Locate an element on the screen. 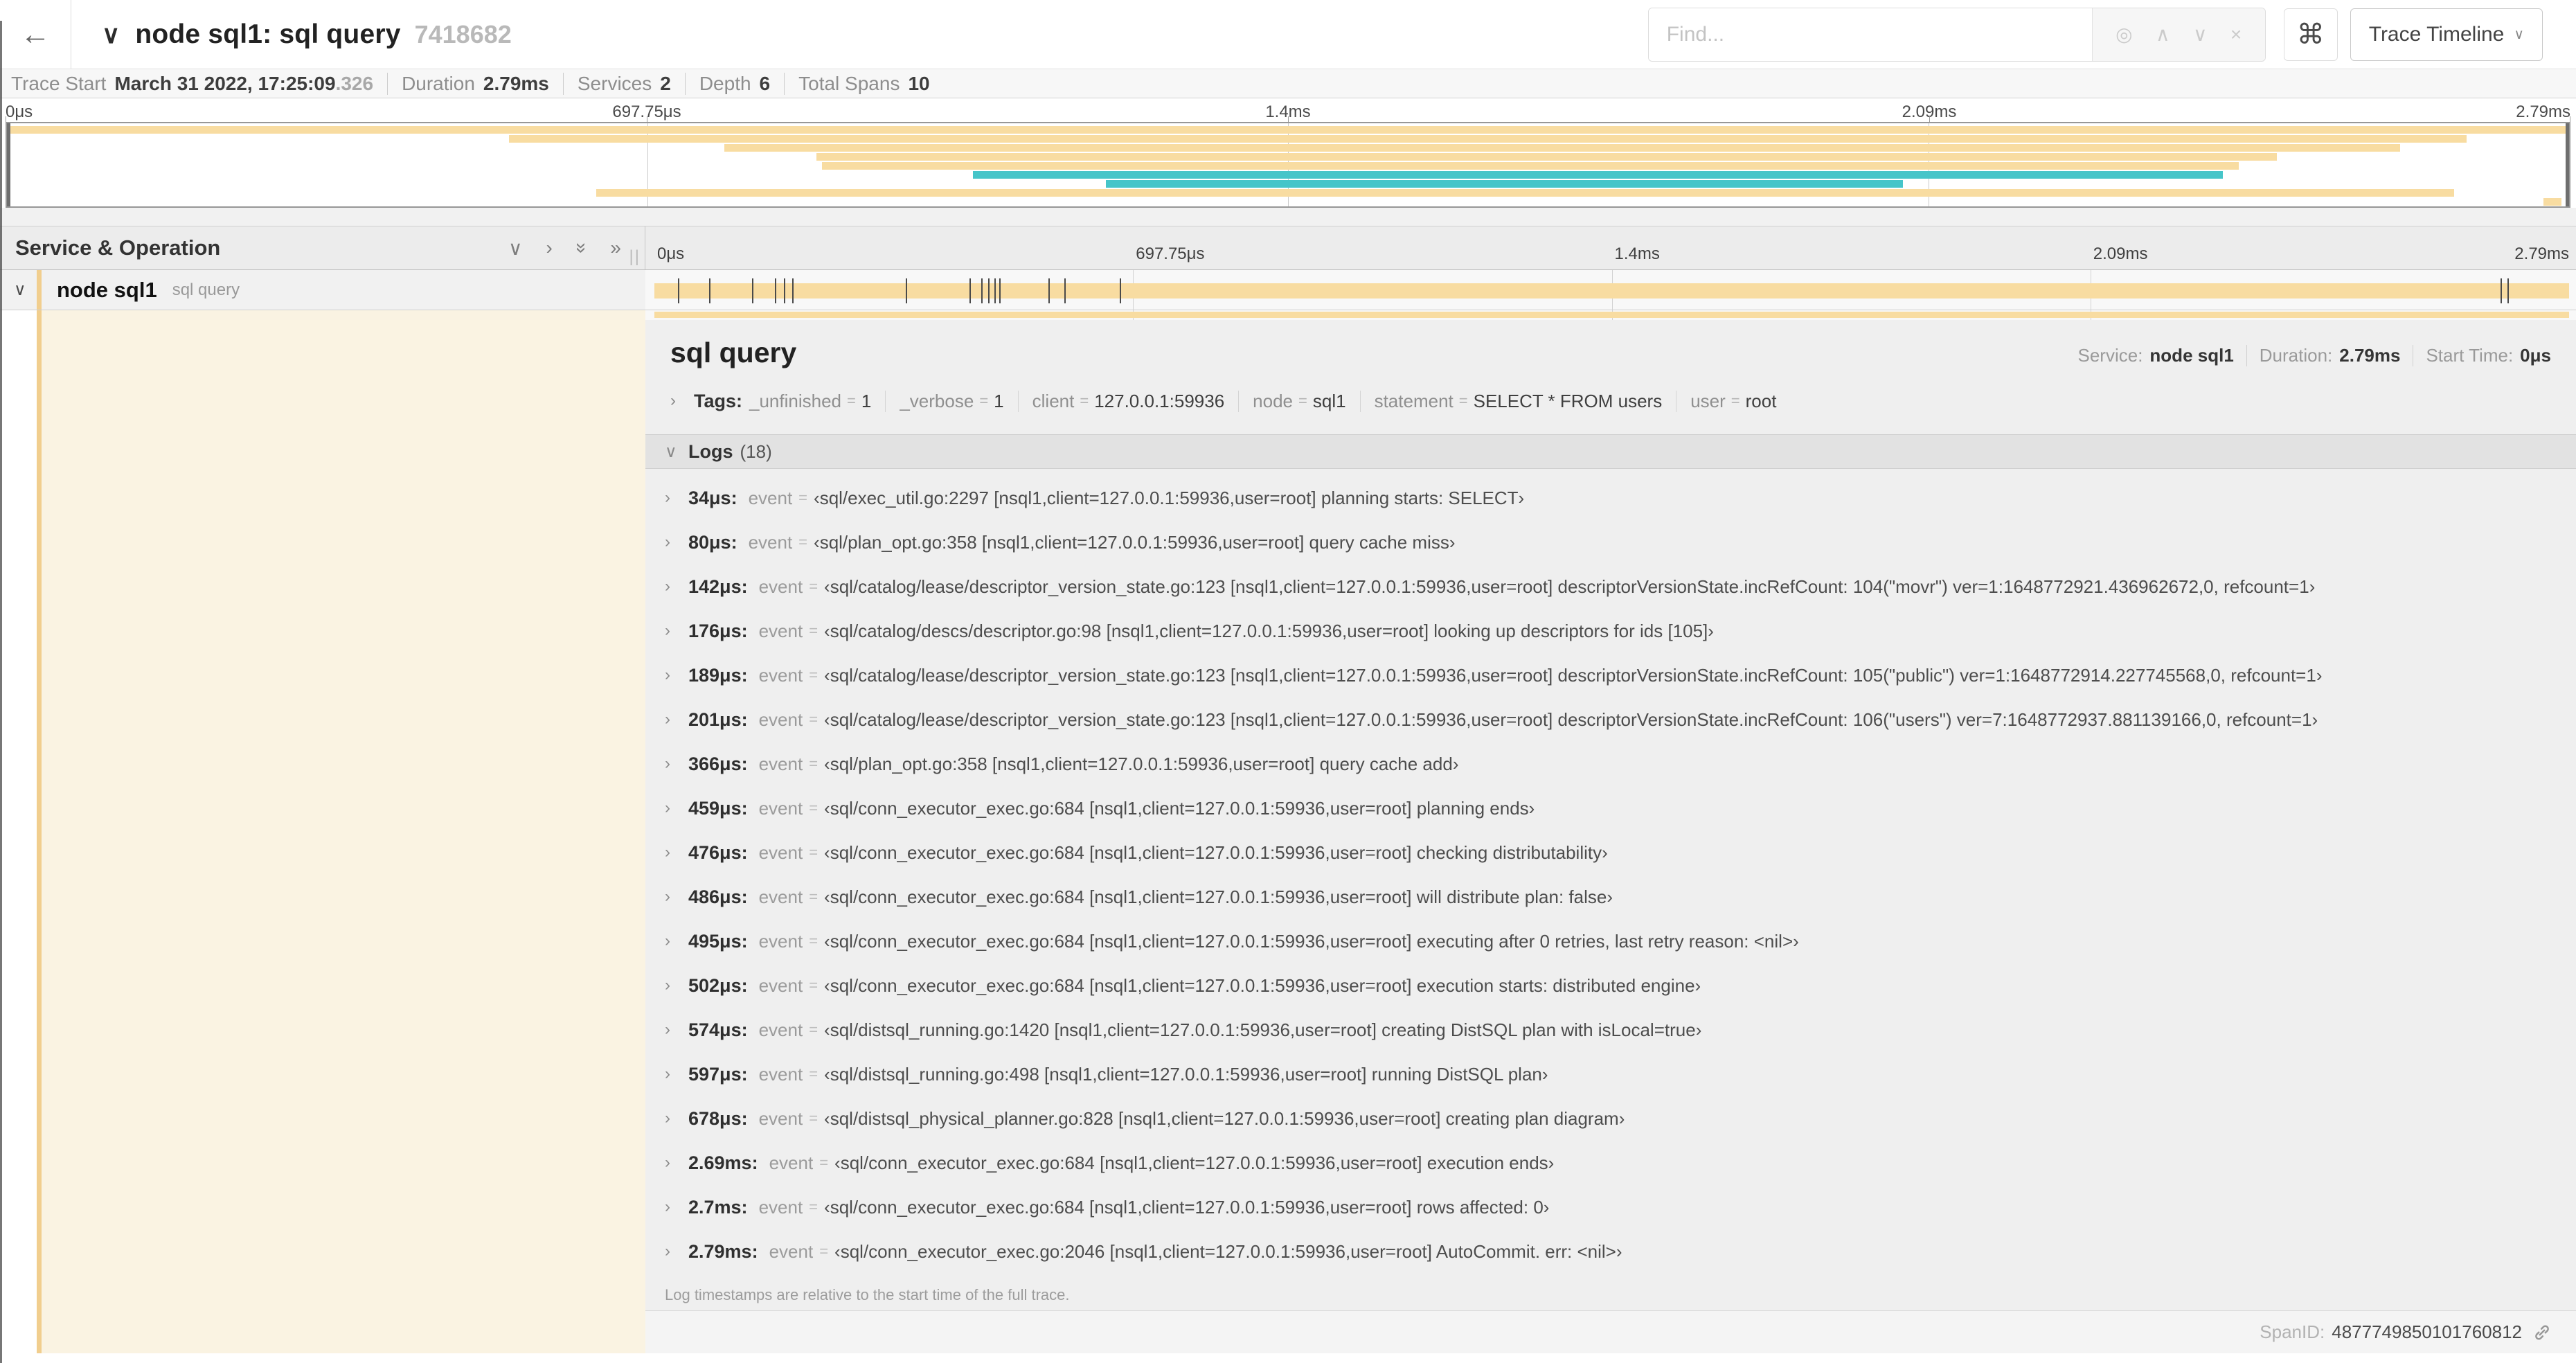  log-timestamp: 80μs: is located at coordinates (712, 542).